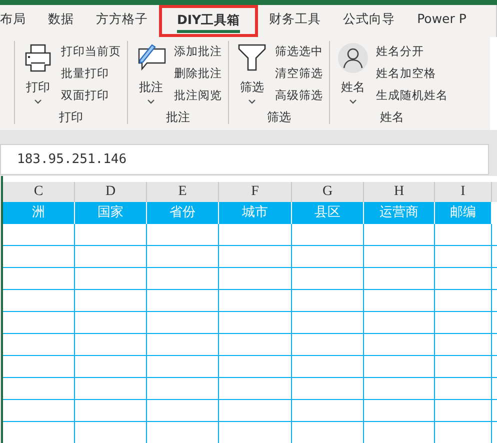 Image resolution: width=497 pixels, height=443 pixels. I want to click on ribbon-menu-item: 批量打印, so click(91, 73).